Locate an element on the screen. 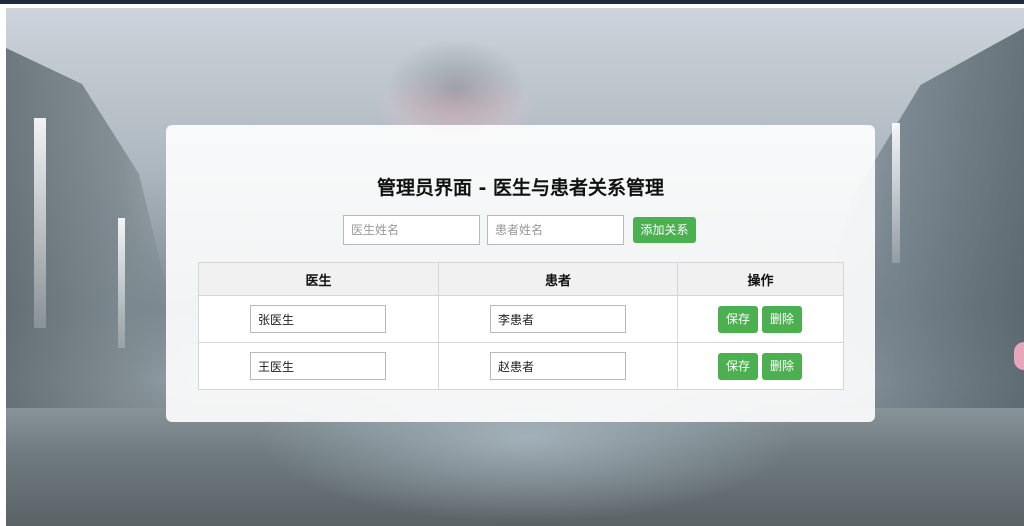 Image resolution: width=1024 pixels, height=526 pixels. header-patient: 患者 is located at coordinates (558, 279).